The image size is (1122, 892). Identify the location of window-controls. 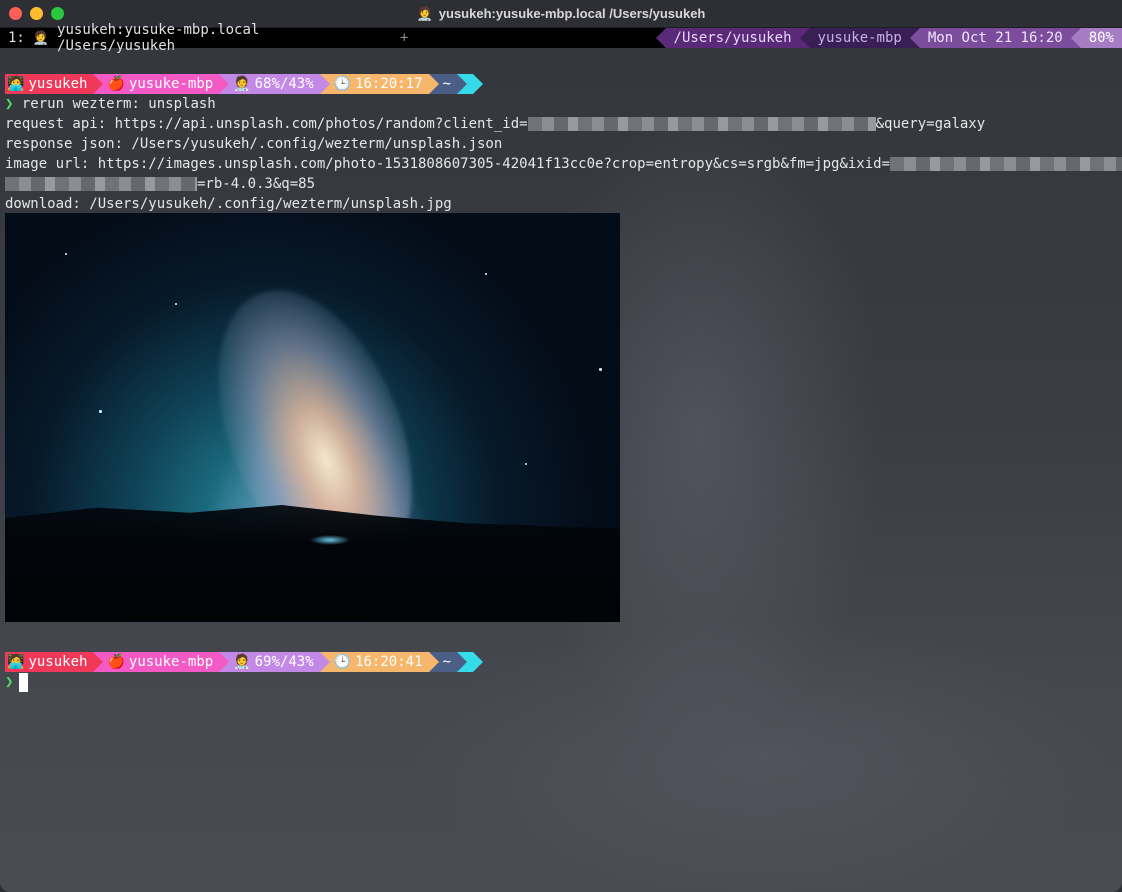
(36, 13).